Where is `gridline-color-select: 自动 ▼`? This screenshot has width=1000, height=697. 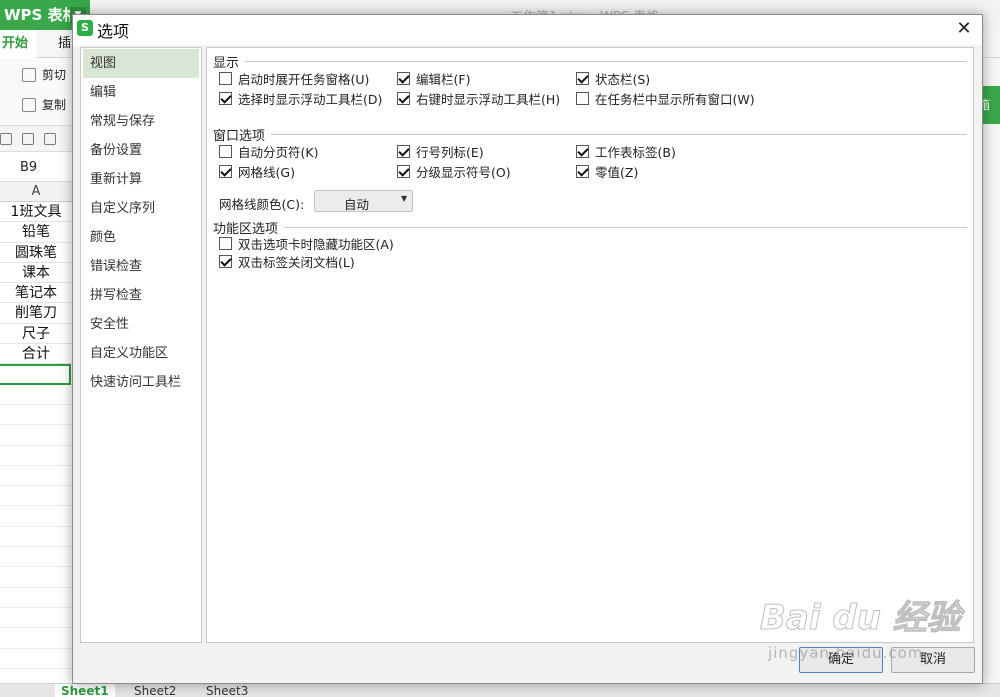
gridline-color-select: 自动 ▼ is located at coordinates (363, 201).